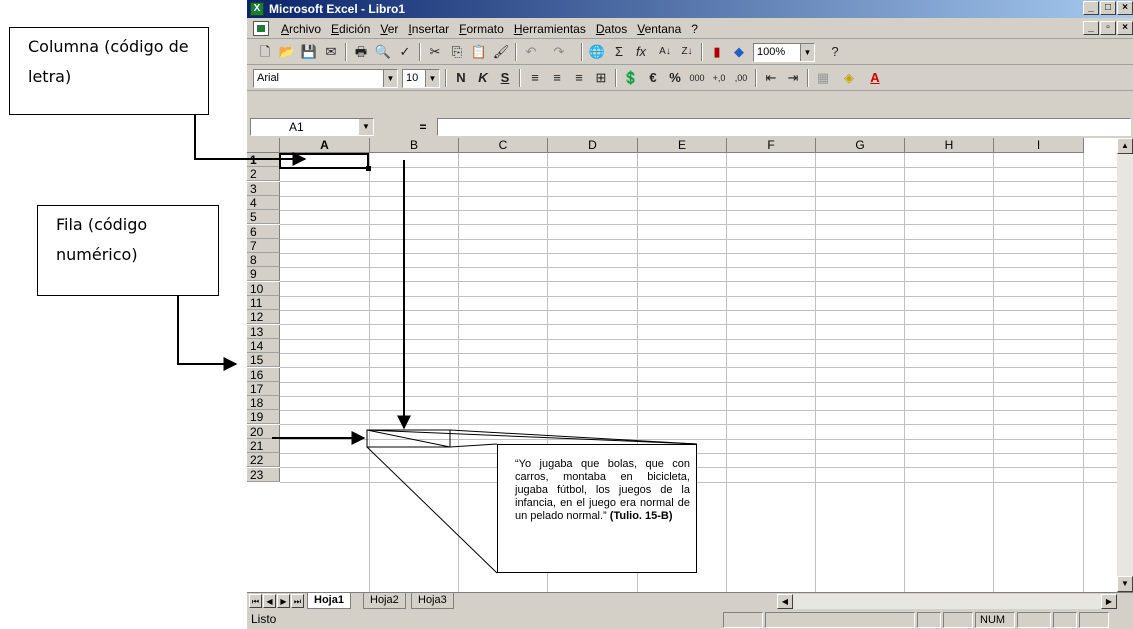 The width and height of the screenshot is (1133, 629). Describe the element at coordinates (1108, 28) in the screenshot. I see `doc-restore-button: ▫` at that location.